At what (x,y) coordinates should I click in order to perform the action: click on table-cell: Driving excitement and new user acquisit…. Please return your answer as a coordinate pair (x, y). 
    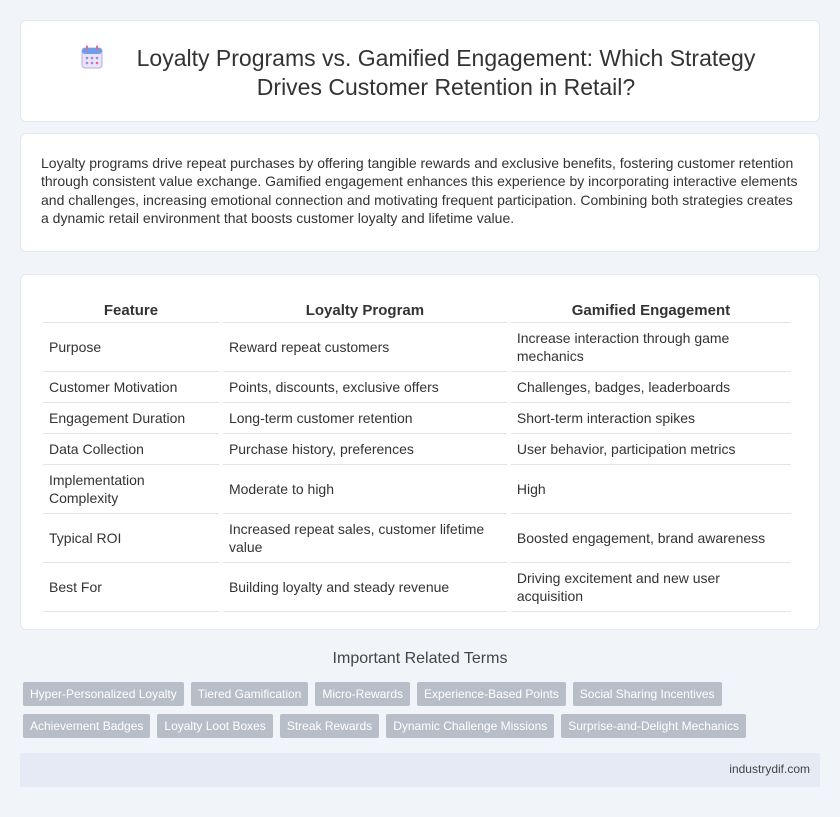
    Looking at the image, I should click on (650, 587).